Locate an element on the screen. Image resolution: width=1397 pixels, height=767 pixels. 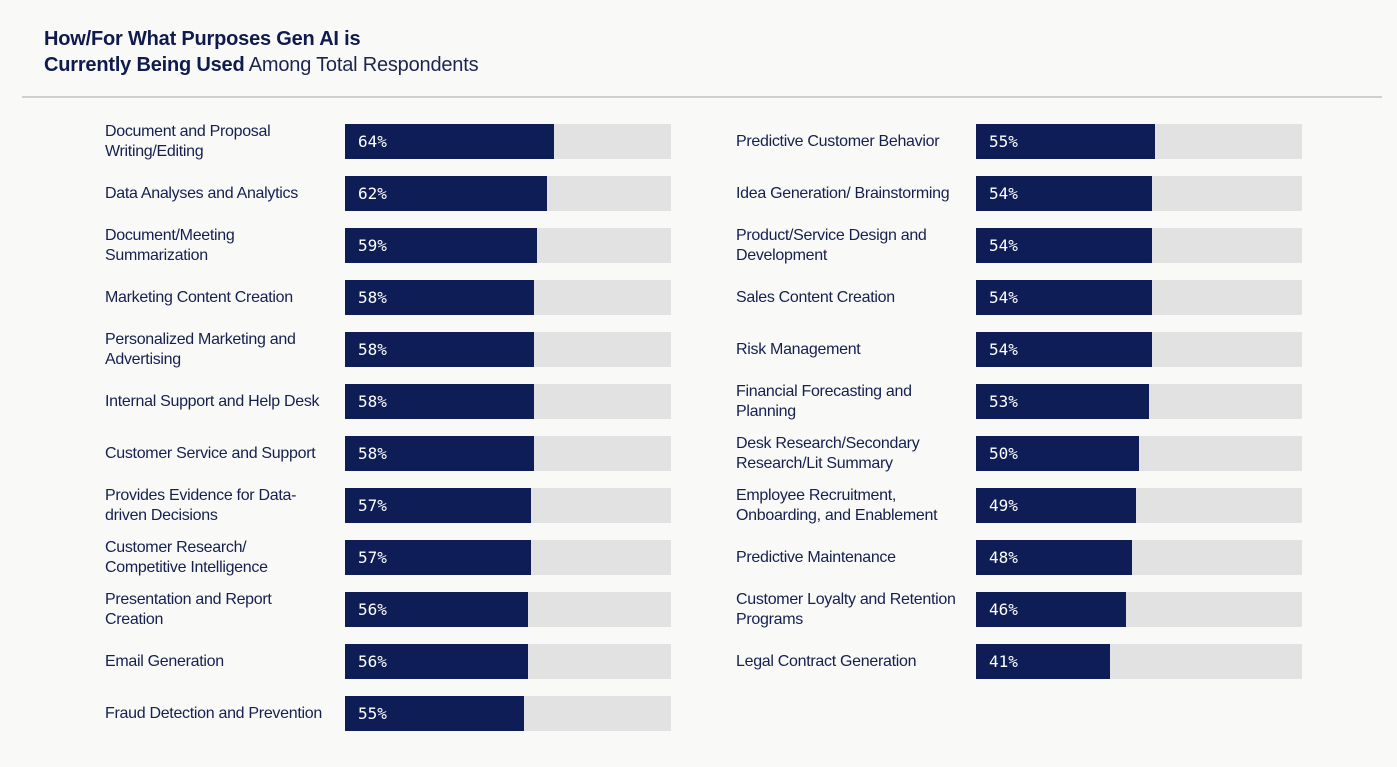
value-label: 53% is located at coordinates (1003, 401).